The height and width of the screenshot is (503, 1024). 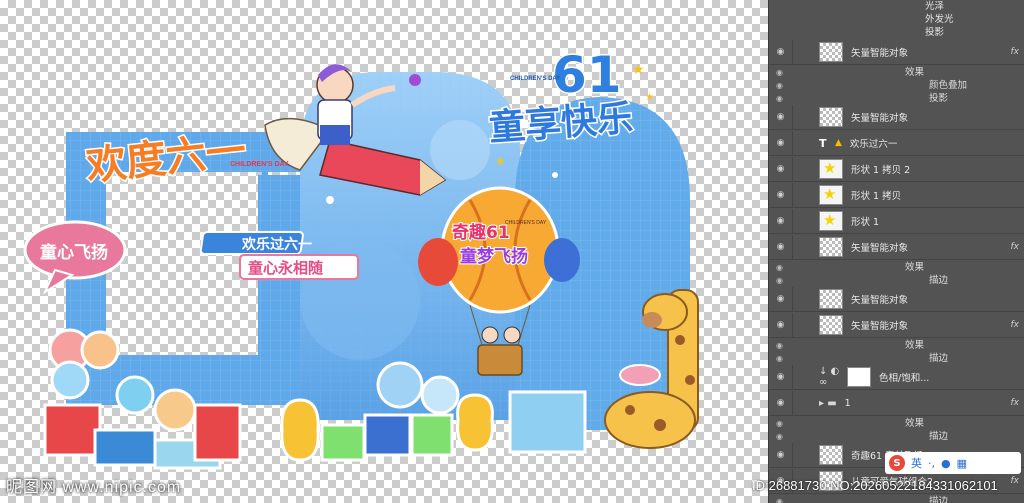 I want to click on adjustment-layer-icon: ↓ ◐ ∞, so click(x=829, y=377).